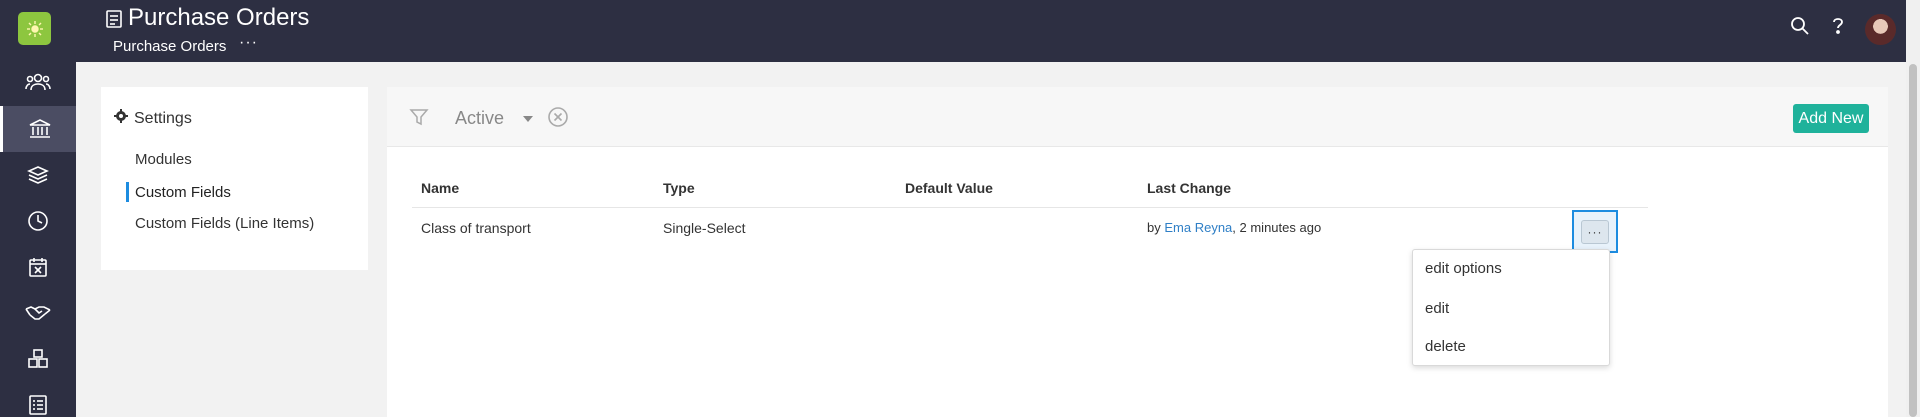 Image resolution: width=1920 pixels, height=417 pixels. I want to click on filter-icon, so click(419, 119).